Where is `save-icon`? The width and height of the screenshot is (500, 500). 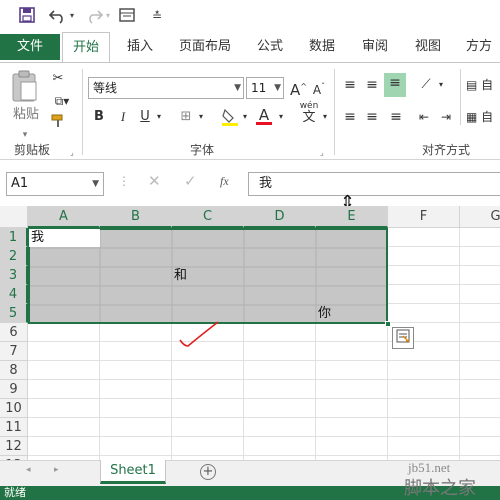 save-icon is located at coordinates (27, 16).